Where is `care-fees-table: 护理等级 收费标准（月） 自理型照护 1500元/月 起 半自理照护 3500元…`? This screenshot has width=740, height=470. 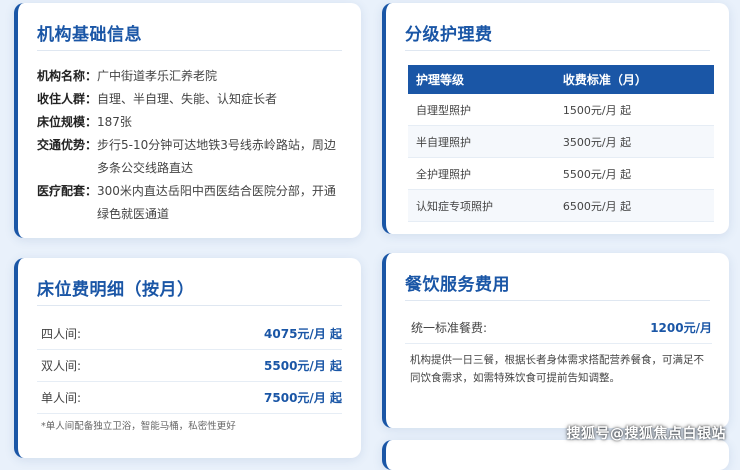 care-fees-table: 护理等级 收费标准（月） 自理型照护 1500元/月 起 半自理照护 3500元… is located at coordinates (561, 143).